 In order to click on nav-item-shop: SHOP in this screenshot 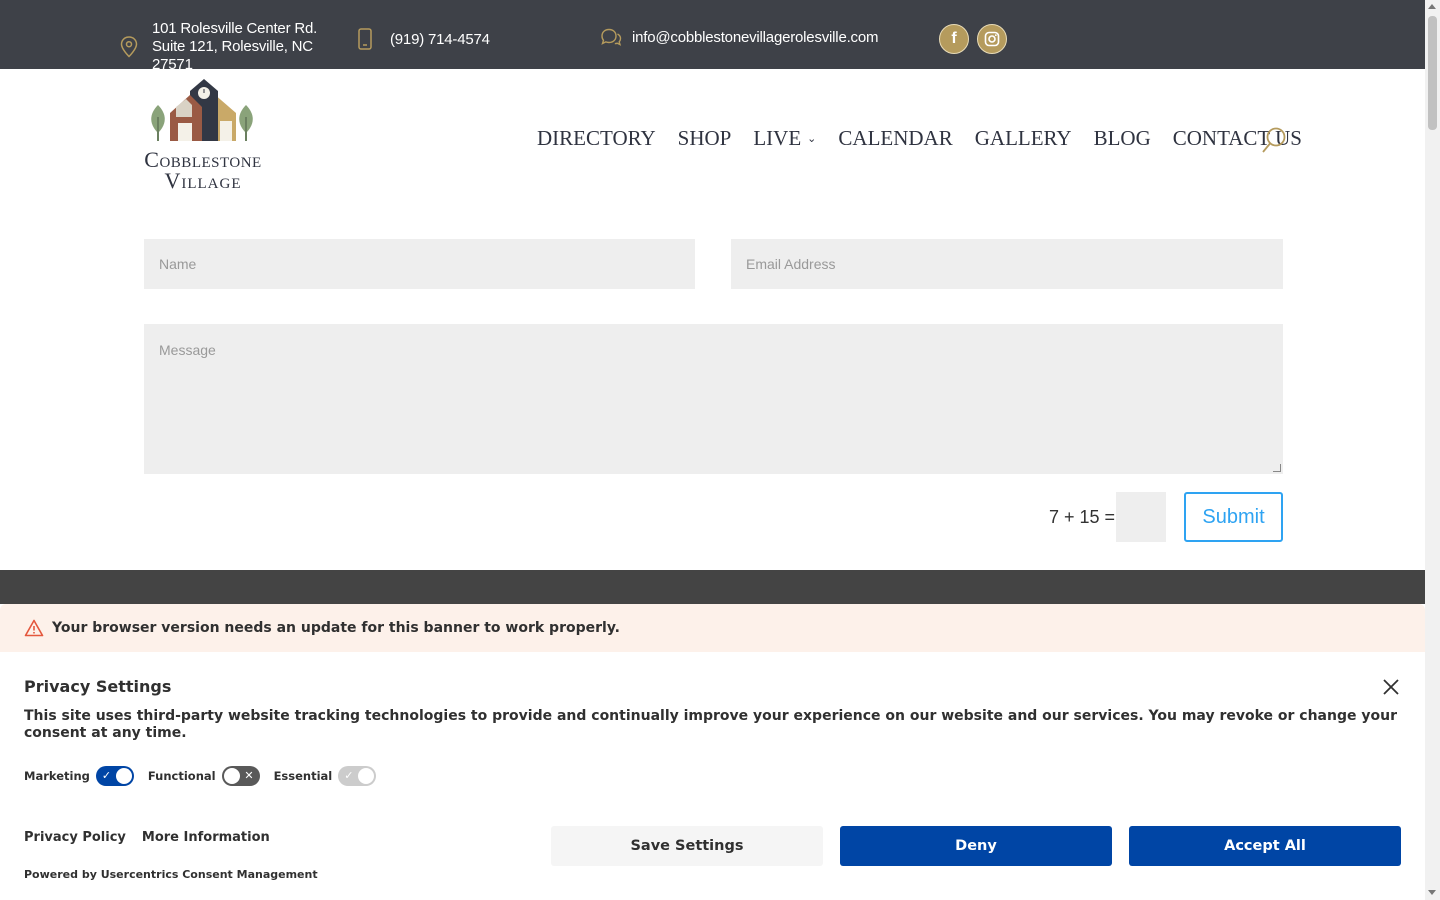, I will do `click(705, 138)`.